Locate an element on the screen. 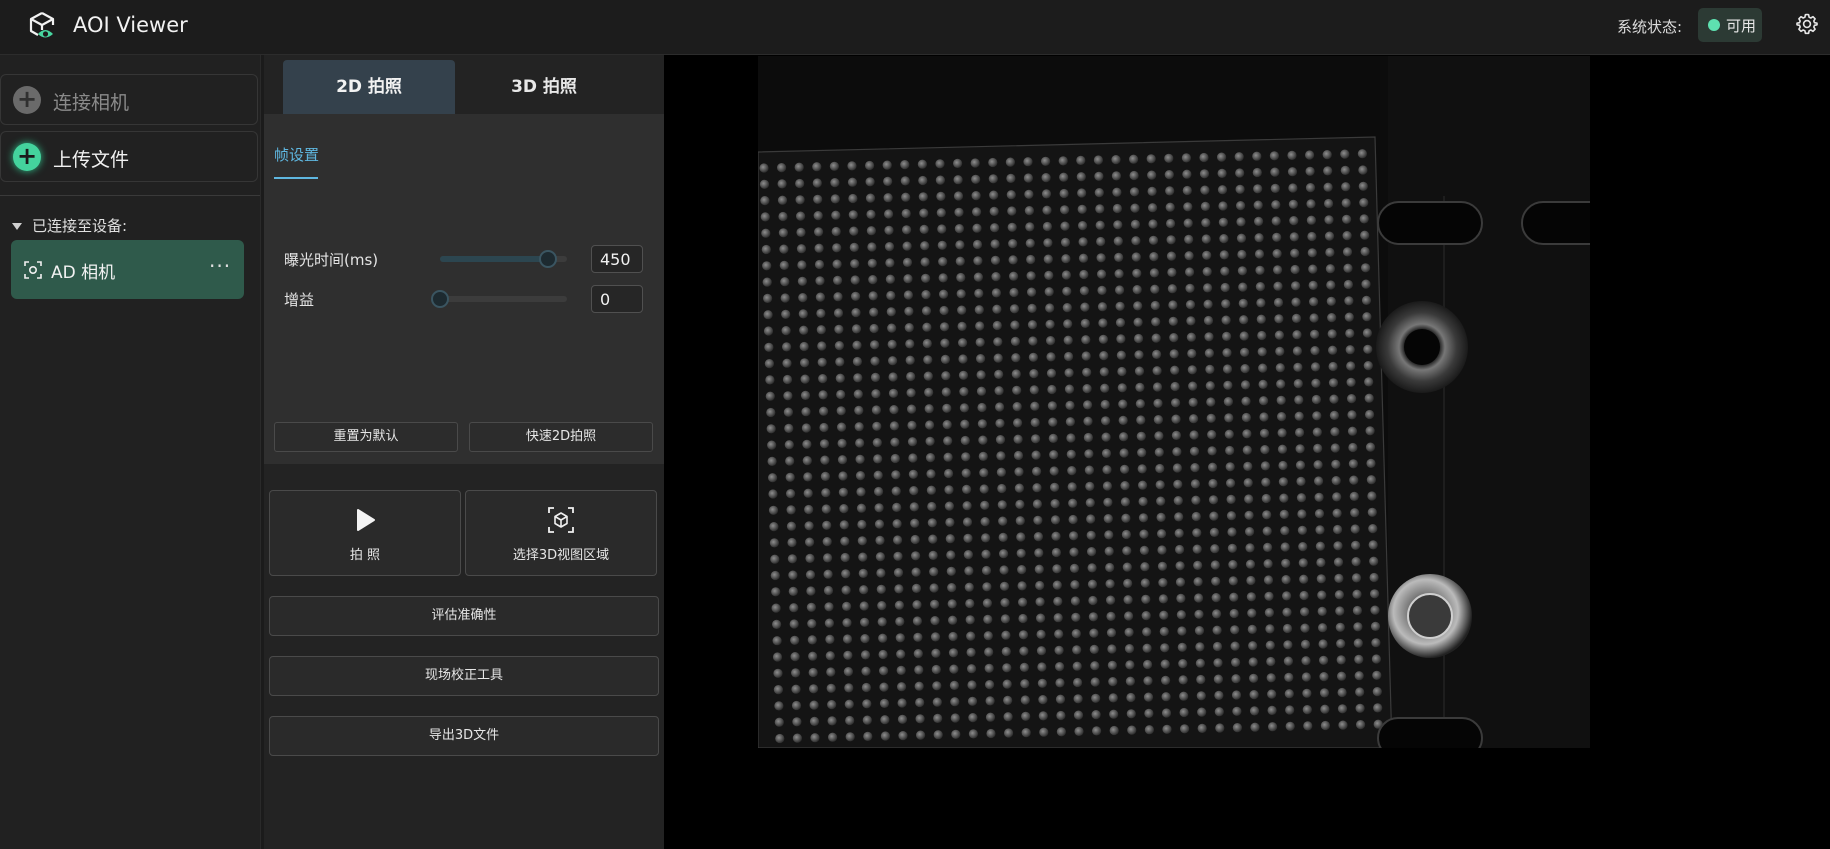 Image resolution: width=1830 pixels, height=849 pixels. upload-file-button: + 上传文件 is located at coordinates (129, 156).